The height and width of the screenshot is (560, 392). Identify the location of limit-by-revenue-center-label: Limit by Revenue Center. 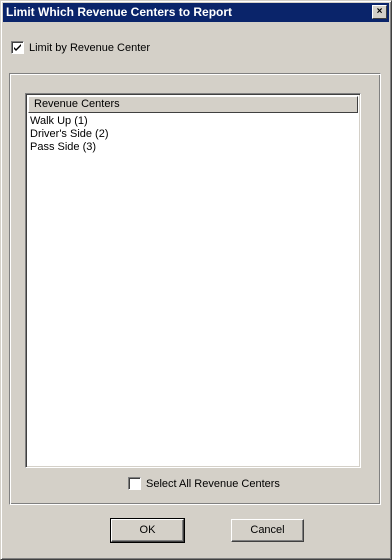
(89, 48).